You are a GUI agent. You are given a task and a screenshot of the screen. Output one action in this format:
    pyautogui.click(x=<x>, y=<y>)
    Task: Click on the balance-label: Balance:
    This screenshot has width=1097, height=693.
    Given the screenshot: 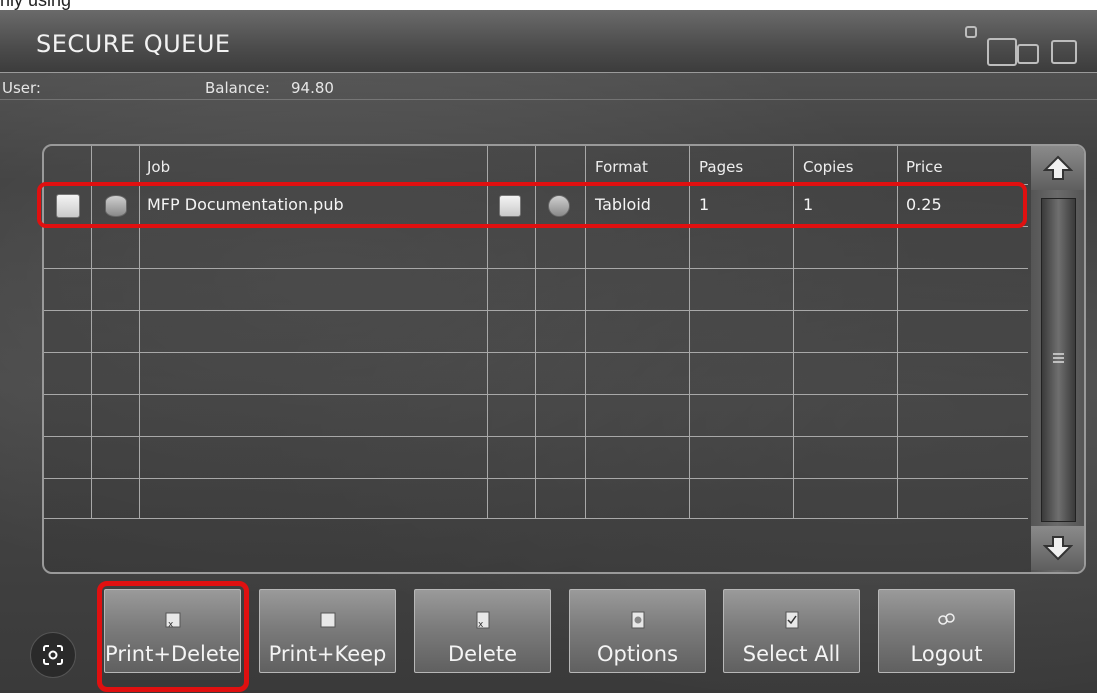 What is the action you would take?
    pyautogui.click(x=237, y=88)
    